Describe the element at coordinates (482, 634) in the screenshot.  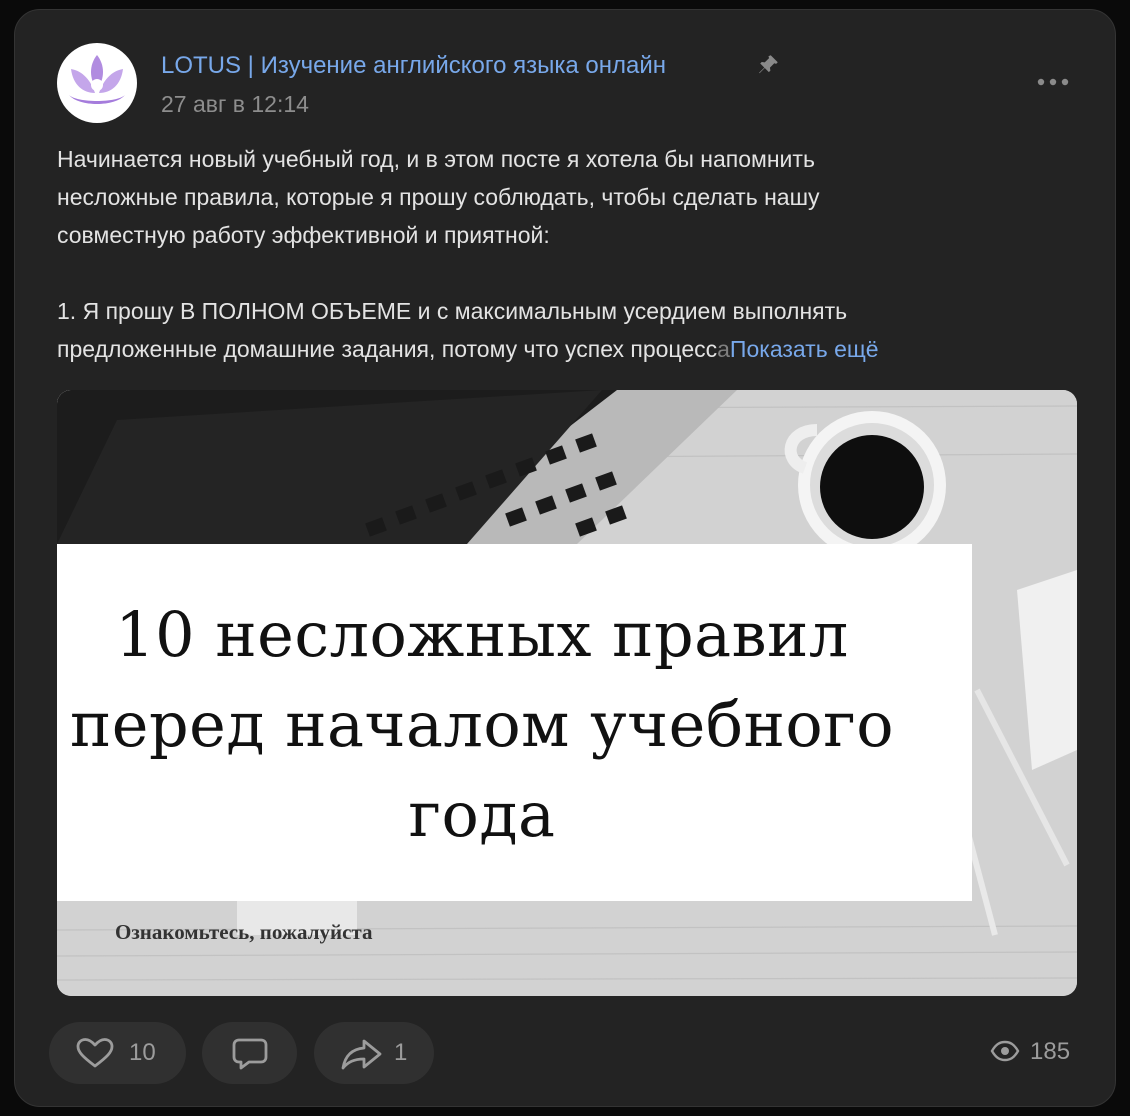
I see `image-title-line: 10 несложных правил` at that location.